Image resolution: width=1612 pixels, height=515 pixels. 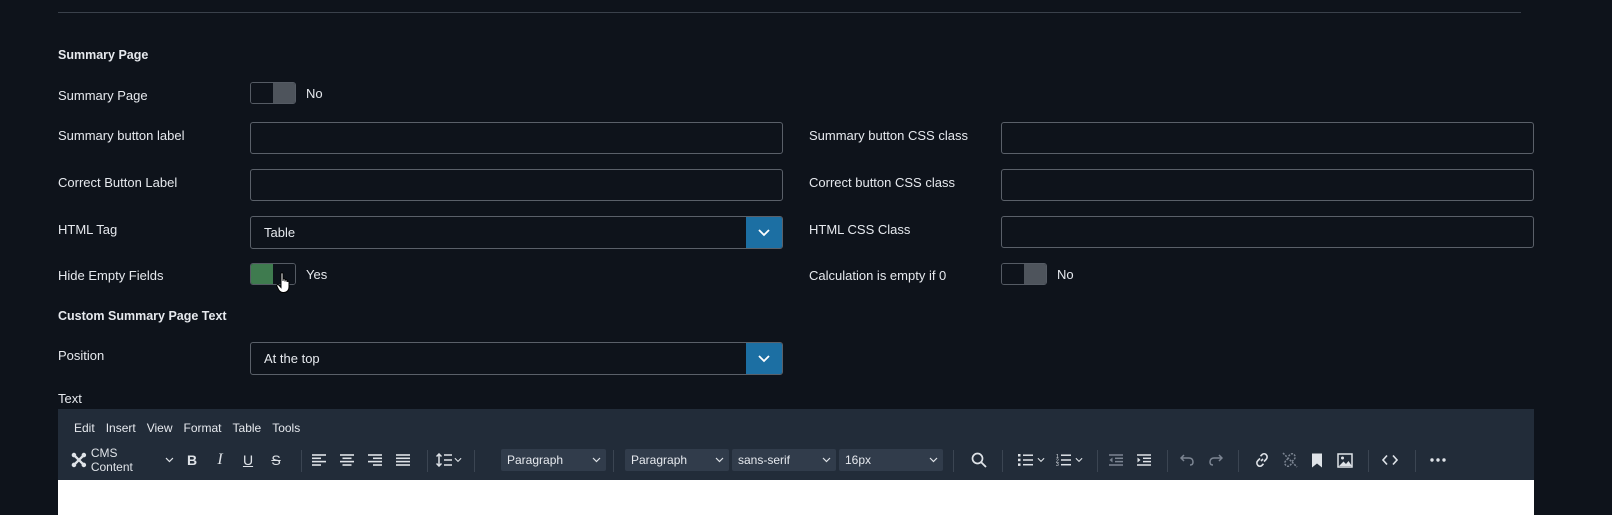 What do you see at coordinates (1267, 232) in the screenshot?
I see `html-css-class-input` at bounding box center [1267, 232].